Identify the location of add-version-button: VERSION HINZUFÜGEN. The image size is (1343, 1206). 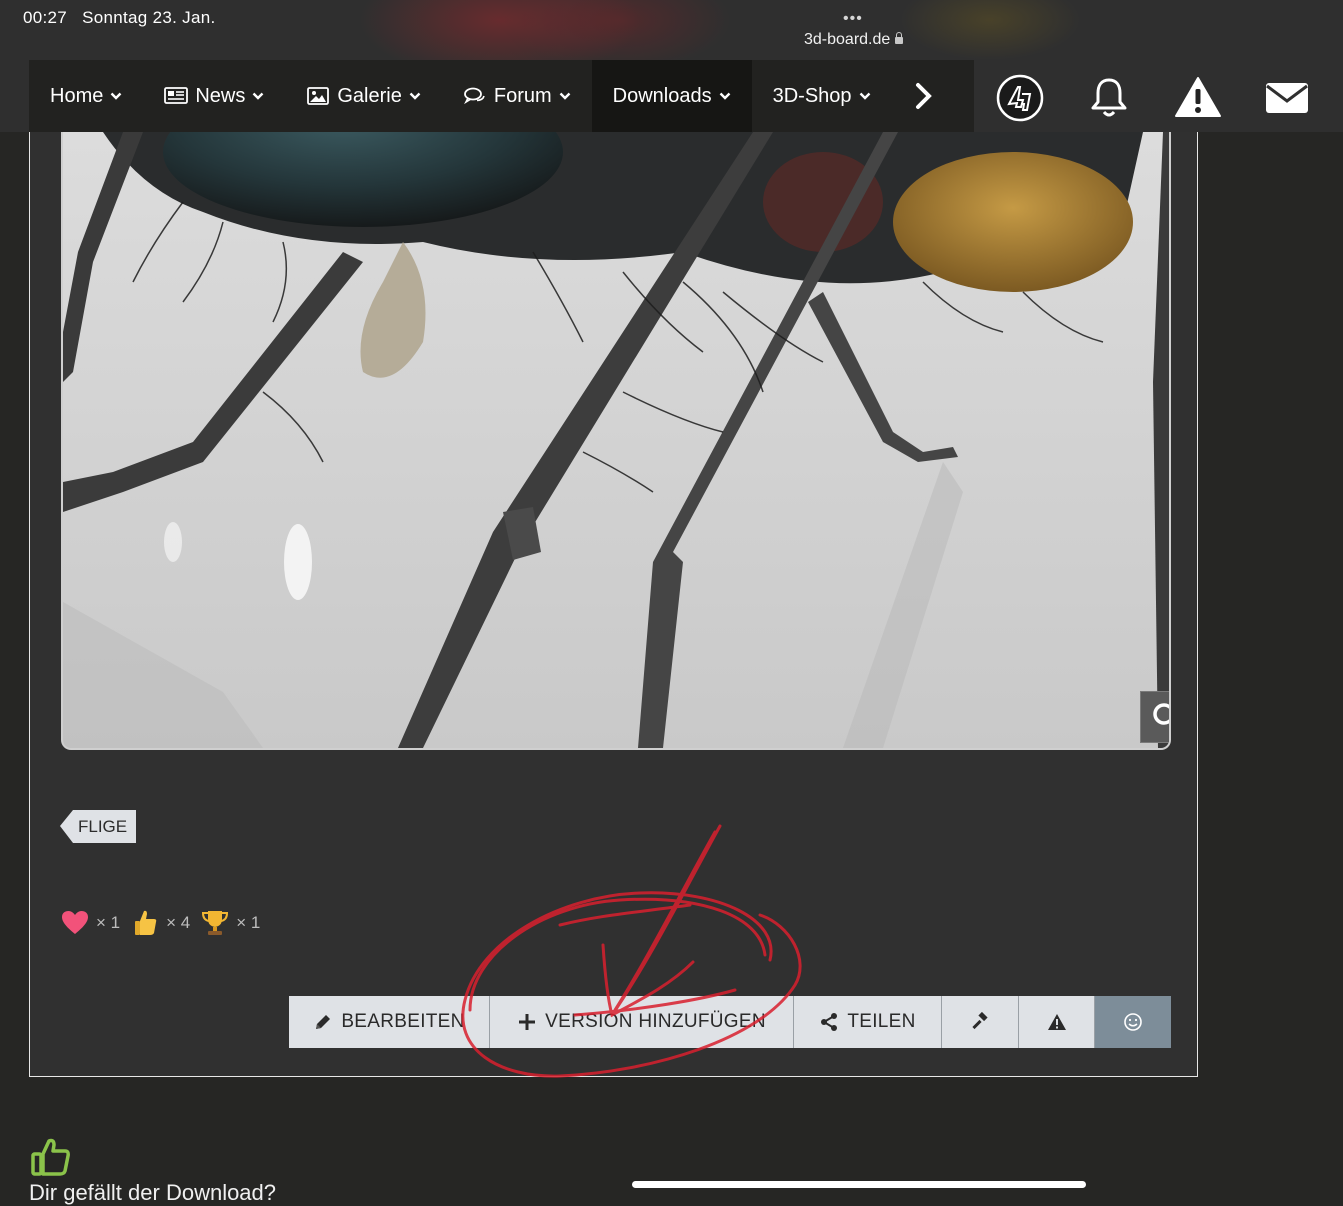
(642, 1022).